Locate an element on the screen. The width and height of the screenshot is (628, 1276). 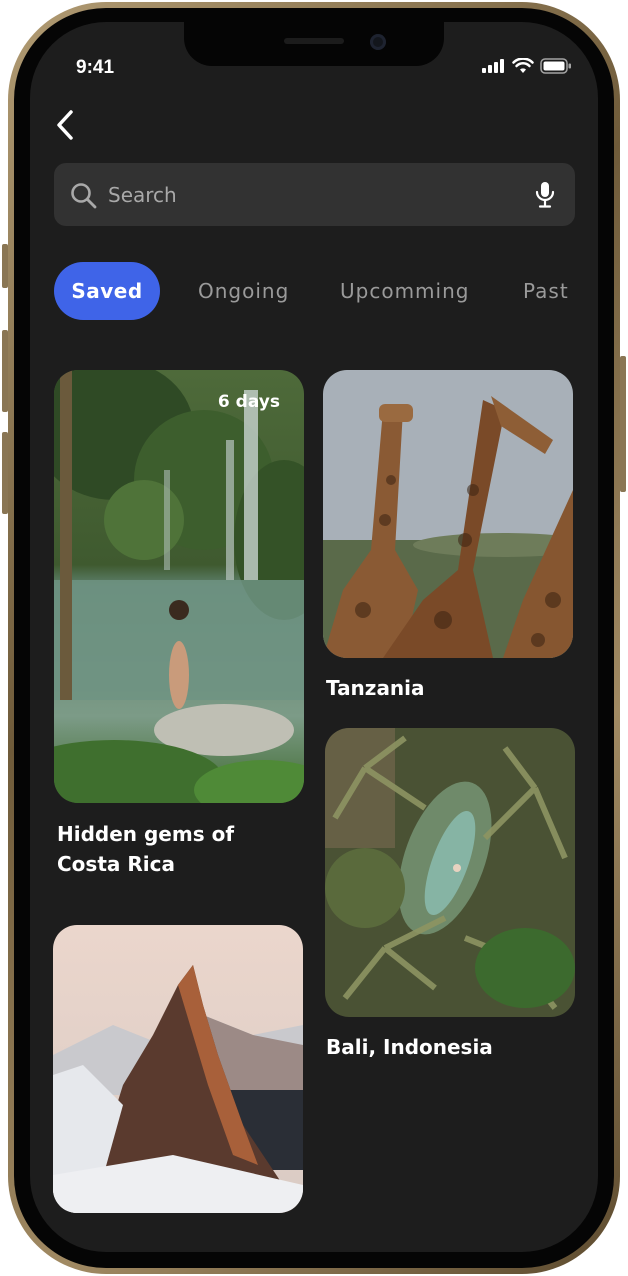
search-bar: Search is located at coordinates (314, 194).